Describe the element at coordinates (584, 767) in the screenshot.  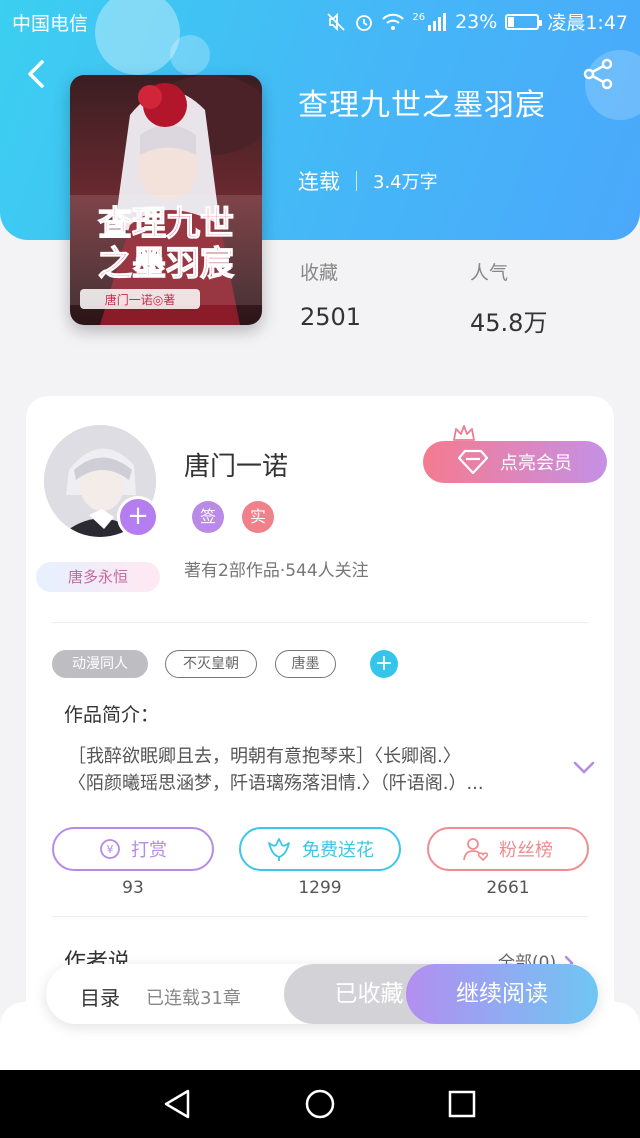
I see `expand-intro-chevron-down-icon` at that location.